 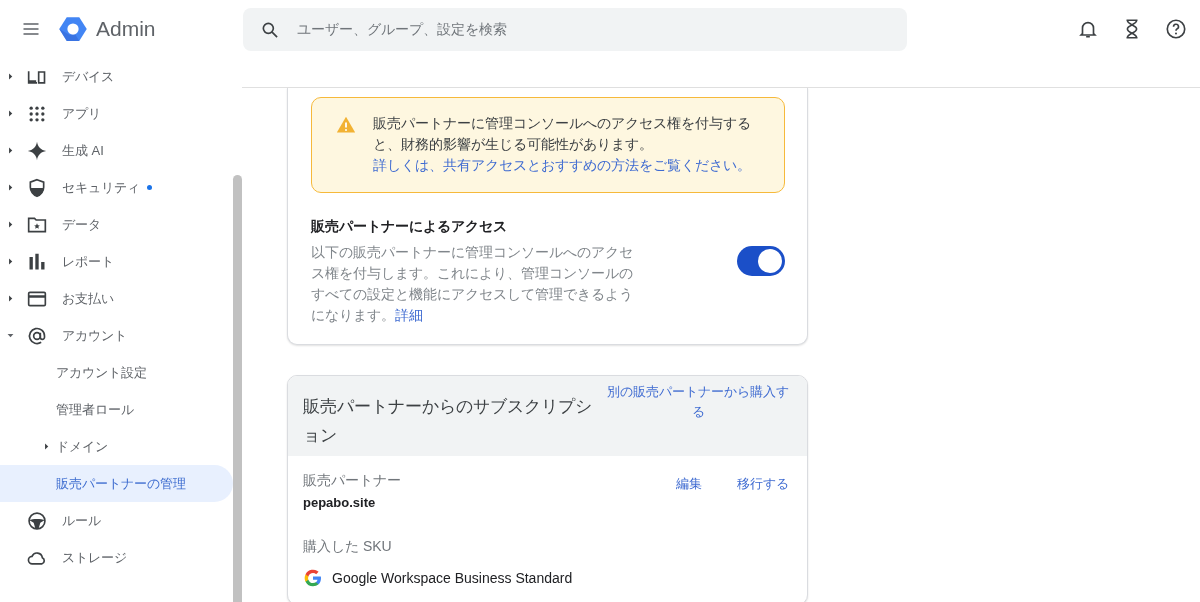 What do you see at coordinates (763, 492) in the screenshot?
I see `action-link: 移行する` at bounding box center [763, 492].